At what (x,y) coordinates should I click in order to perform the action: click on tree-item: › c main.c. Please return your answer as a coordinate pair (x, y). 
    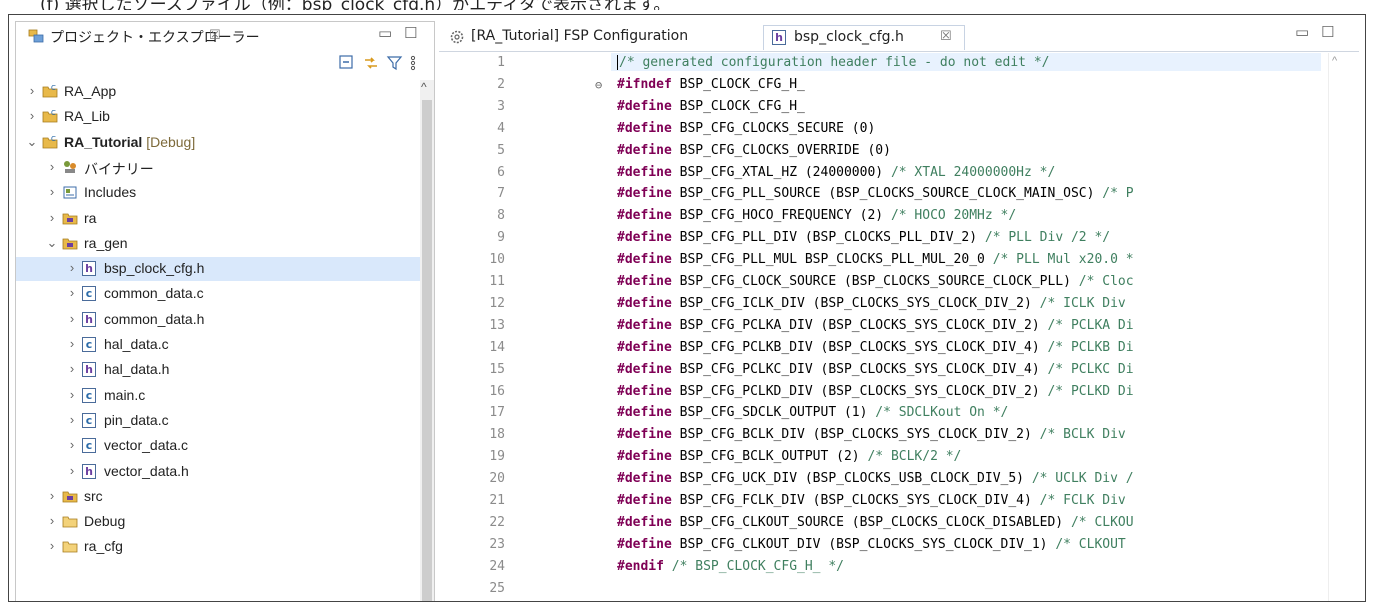
    Looking at the image, I should click on (218, 396).